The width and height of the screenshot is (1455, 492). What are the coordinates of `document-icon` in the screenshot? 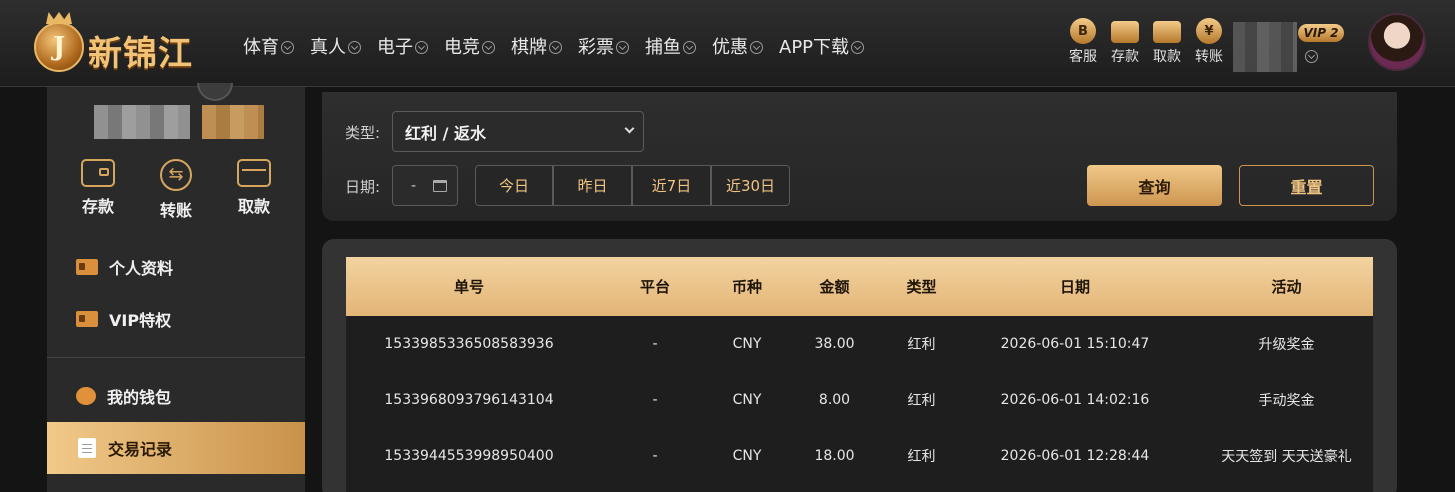 It's located at (87, 448).